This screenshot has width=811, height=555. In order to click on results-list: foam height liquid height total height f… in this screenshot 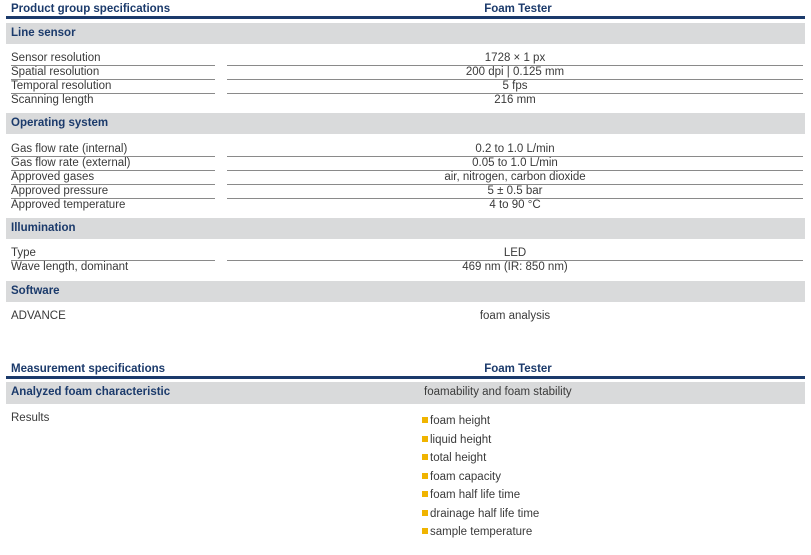, I will do `click(480, 479)`.